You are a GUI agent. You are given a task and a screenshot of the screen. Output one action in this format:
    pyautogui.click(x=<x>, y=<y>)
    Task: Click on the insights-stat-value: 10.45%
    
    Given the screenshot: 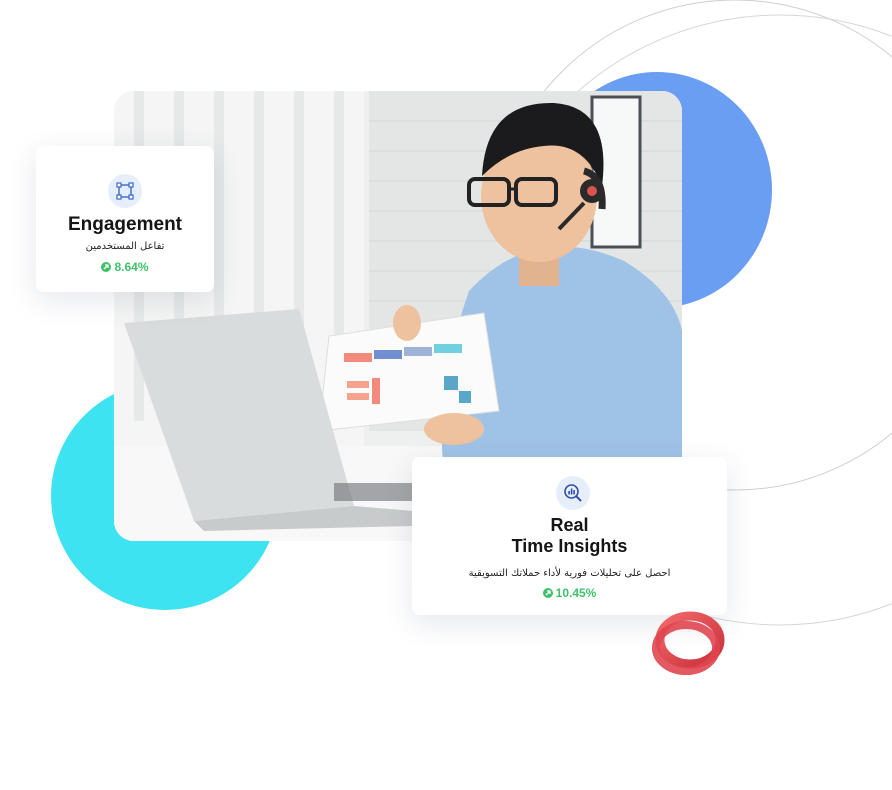 What is the action you would take?
    pyautogui.click(x=576, y=593)
    